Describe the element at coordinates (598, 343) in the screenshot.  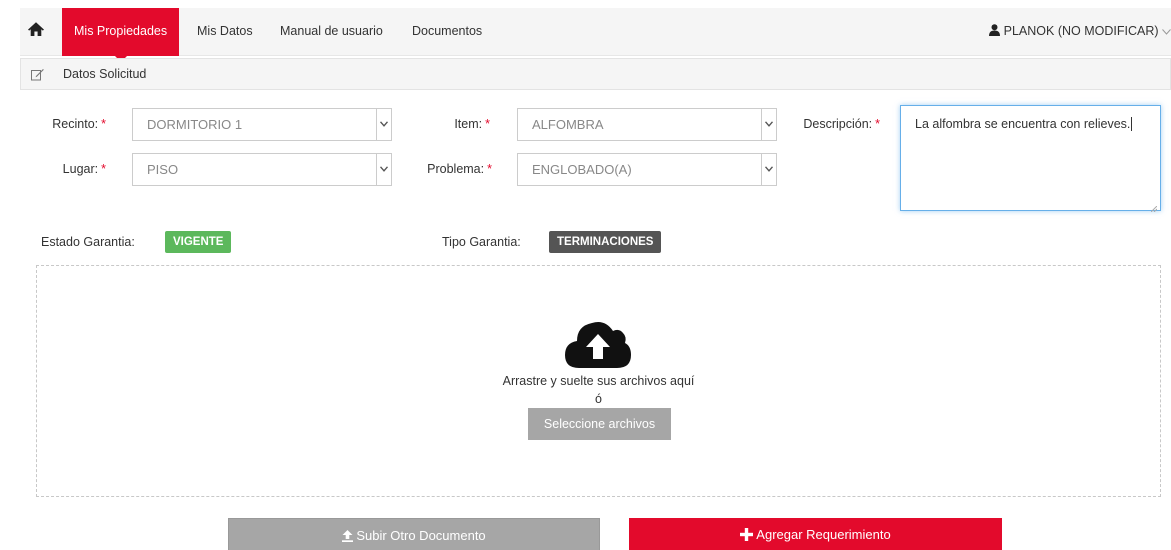
I see `cloud-upload-icon` at that location.